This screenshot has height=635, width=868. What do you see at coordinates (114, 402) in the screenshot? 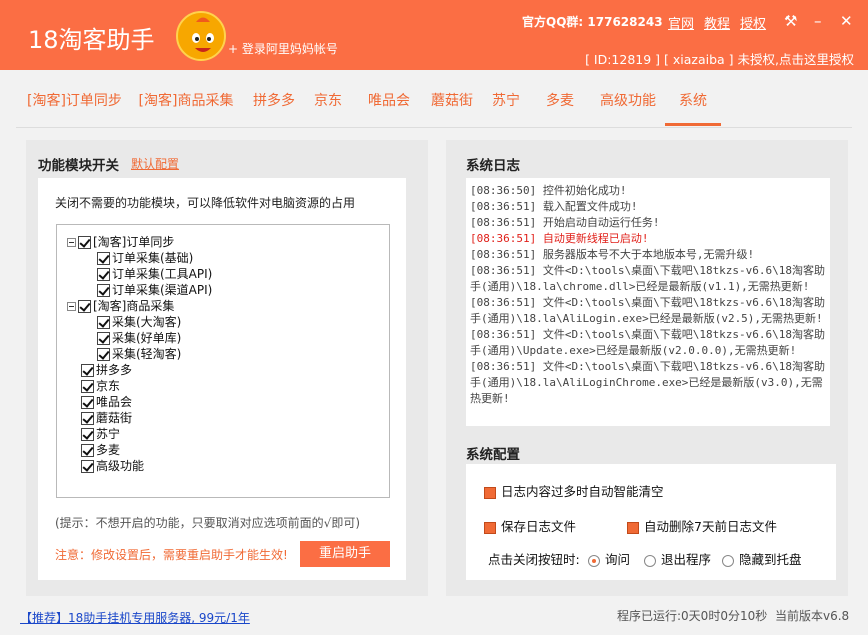
I see `tree-item-label: 唯品会` at bounding box center [114, 402].